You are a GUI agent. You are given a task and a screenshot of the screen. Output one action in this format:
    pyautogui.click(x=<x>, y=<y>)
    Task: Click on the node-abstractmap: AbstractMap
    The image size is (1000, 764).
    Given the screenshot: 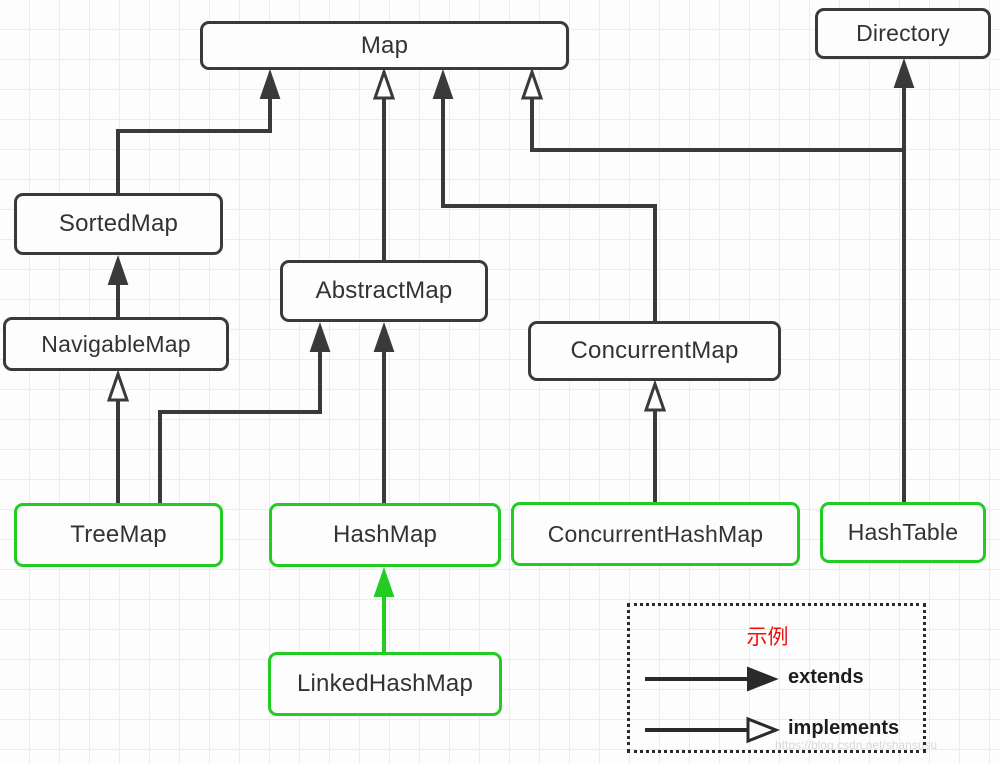 What is the action you would take?
    pyautogui.click(x=384, y=291)
    